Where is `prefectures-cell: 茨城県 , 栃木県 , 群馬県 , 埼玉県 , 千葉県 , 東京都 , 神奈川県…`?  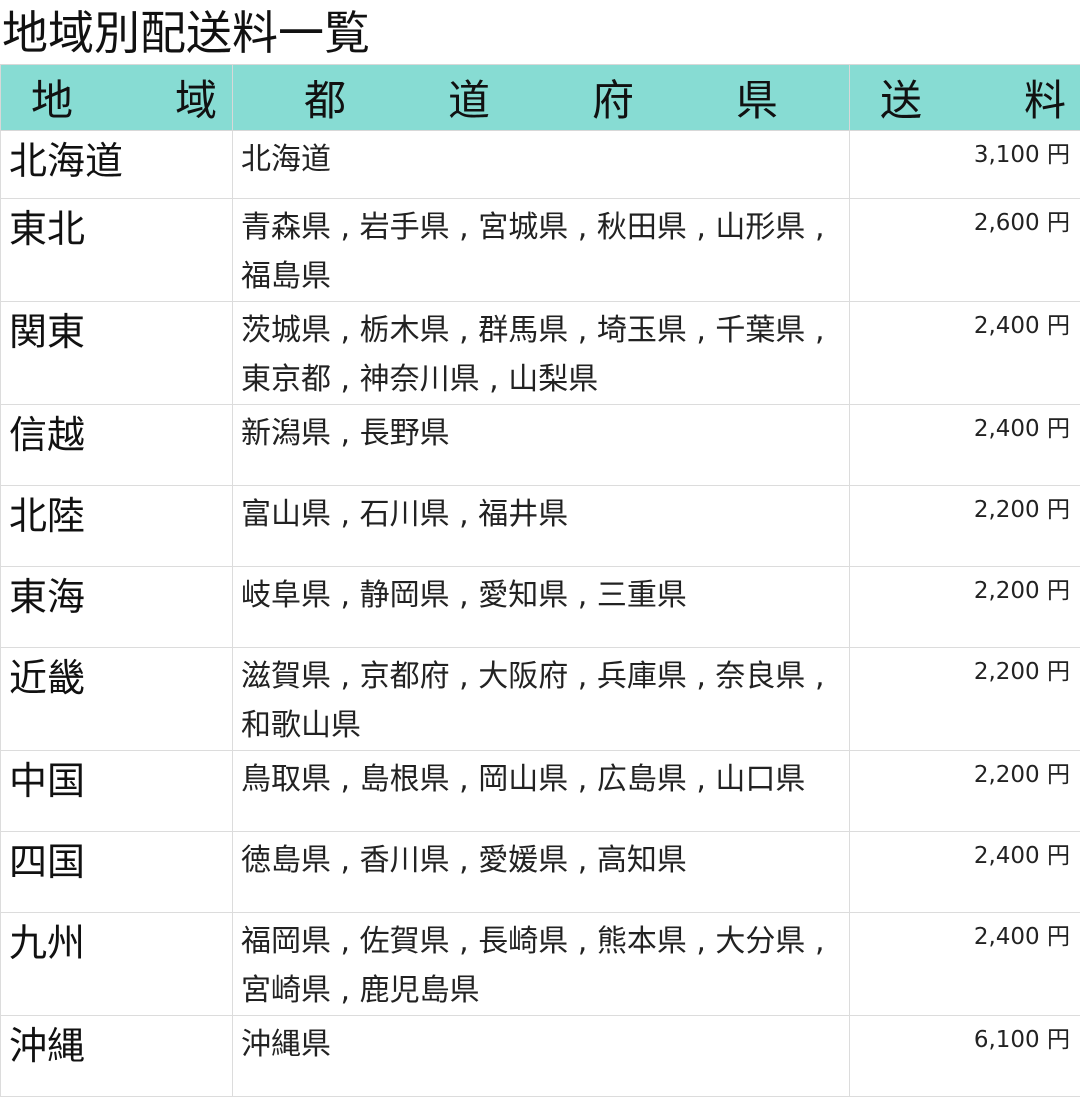 prefectures-cell: 茨城県 , 栃木県 , 群馬県 , 埼玉県 , 千葉県 , 東京都 , 神奈川県… is located at coordinates (541, 353).